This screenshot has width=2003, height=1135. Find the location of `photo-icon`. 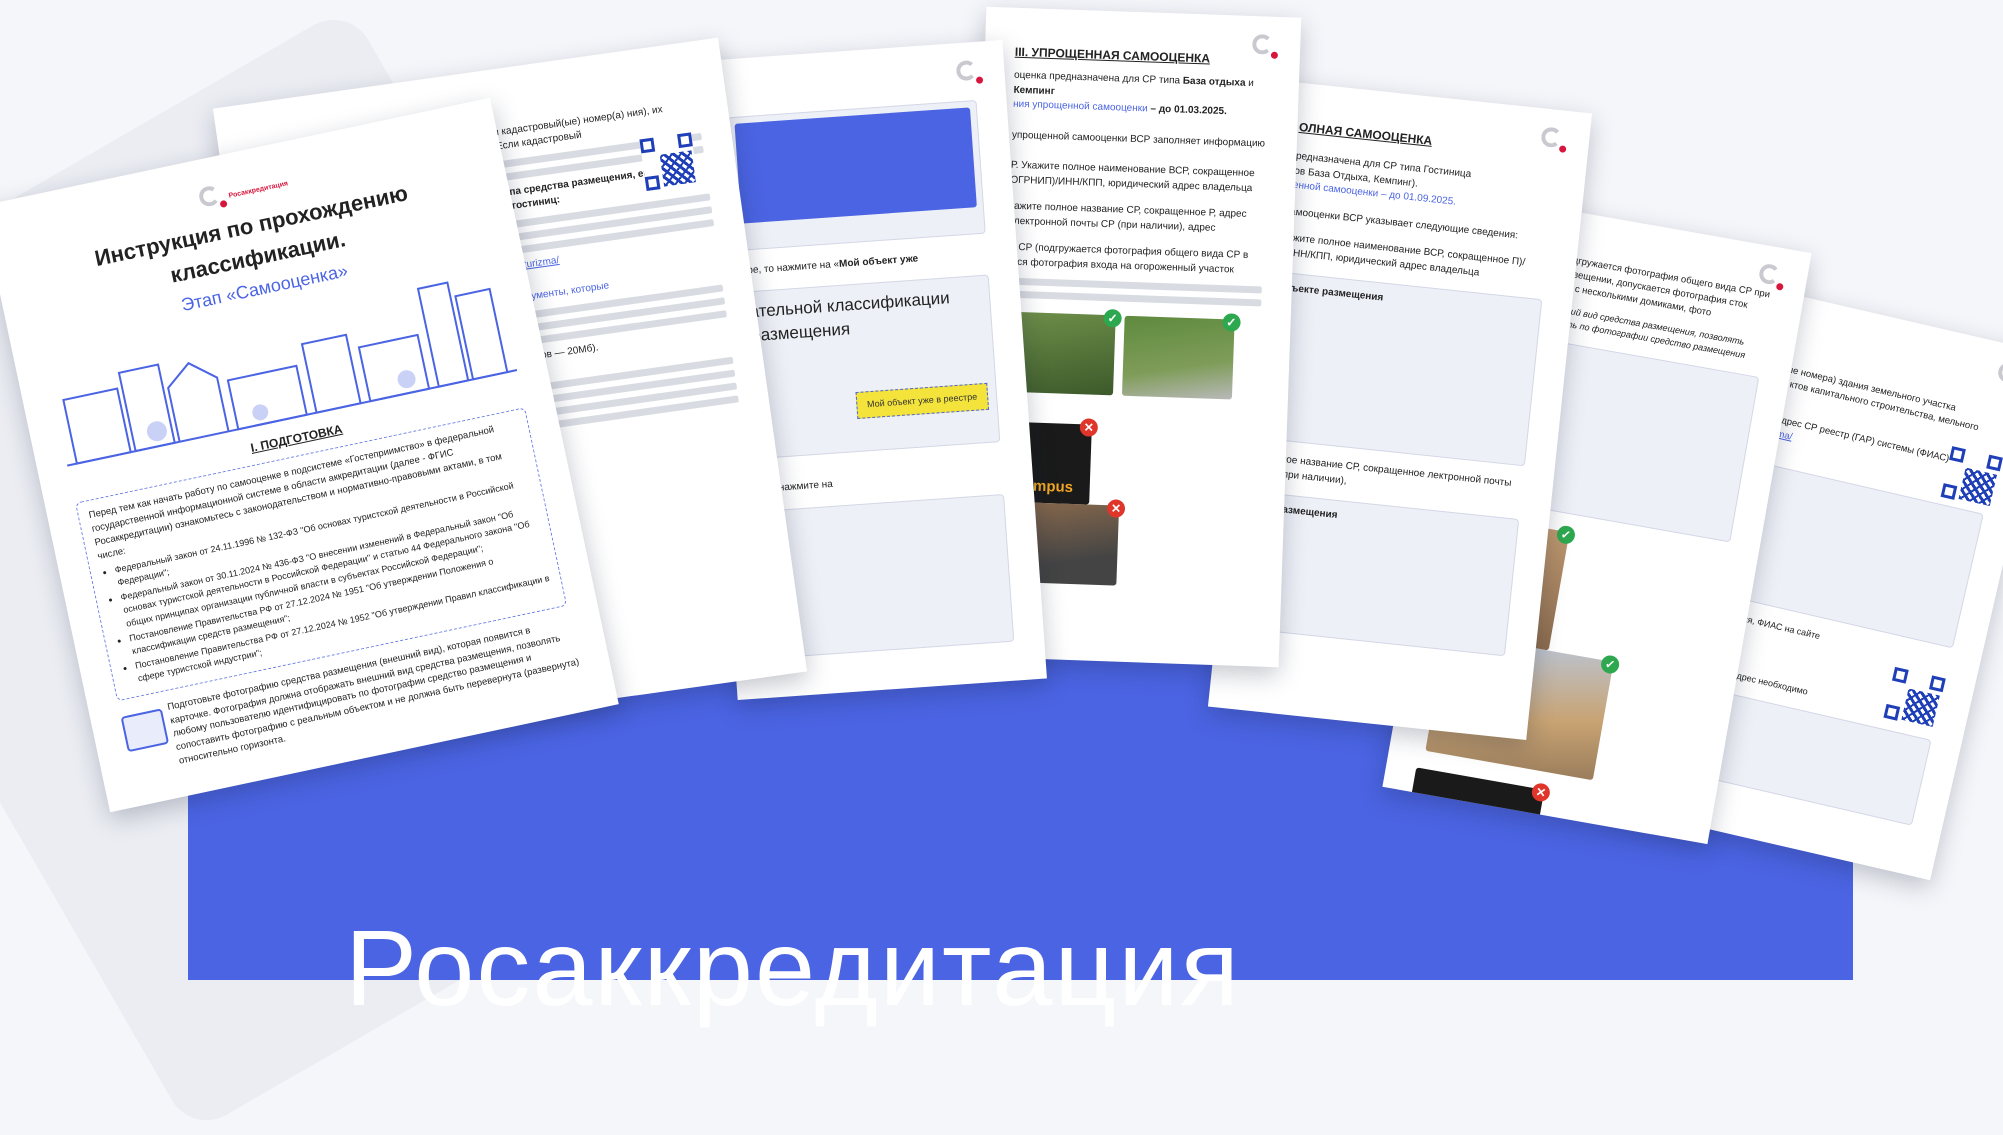

photo-icon is located at coordinates (145, 730).